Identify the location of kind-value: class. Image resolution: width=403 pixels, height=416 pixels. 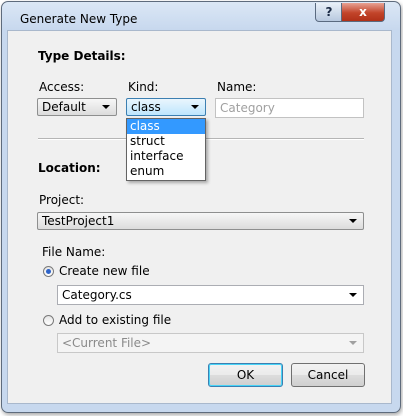
(146, 107).